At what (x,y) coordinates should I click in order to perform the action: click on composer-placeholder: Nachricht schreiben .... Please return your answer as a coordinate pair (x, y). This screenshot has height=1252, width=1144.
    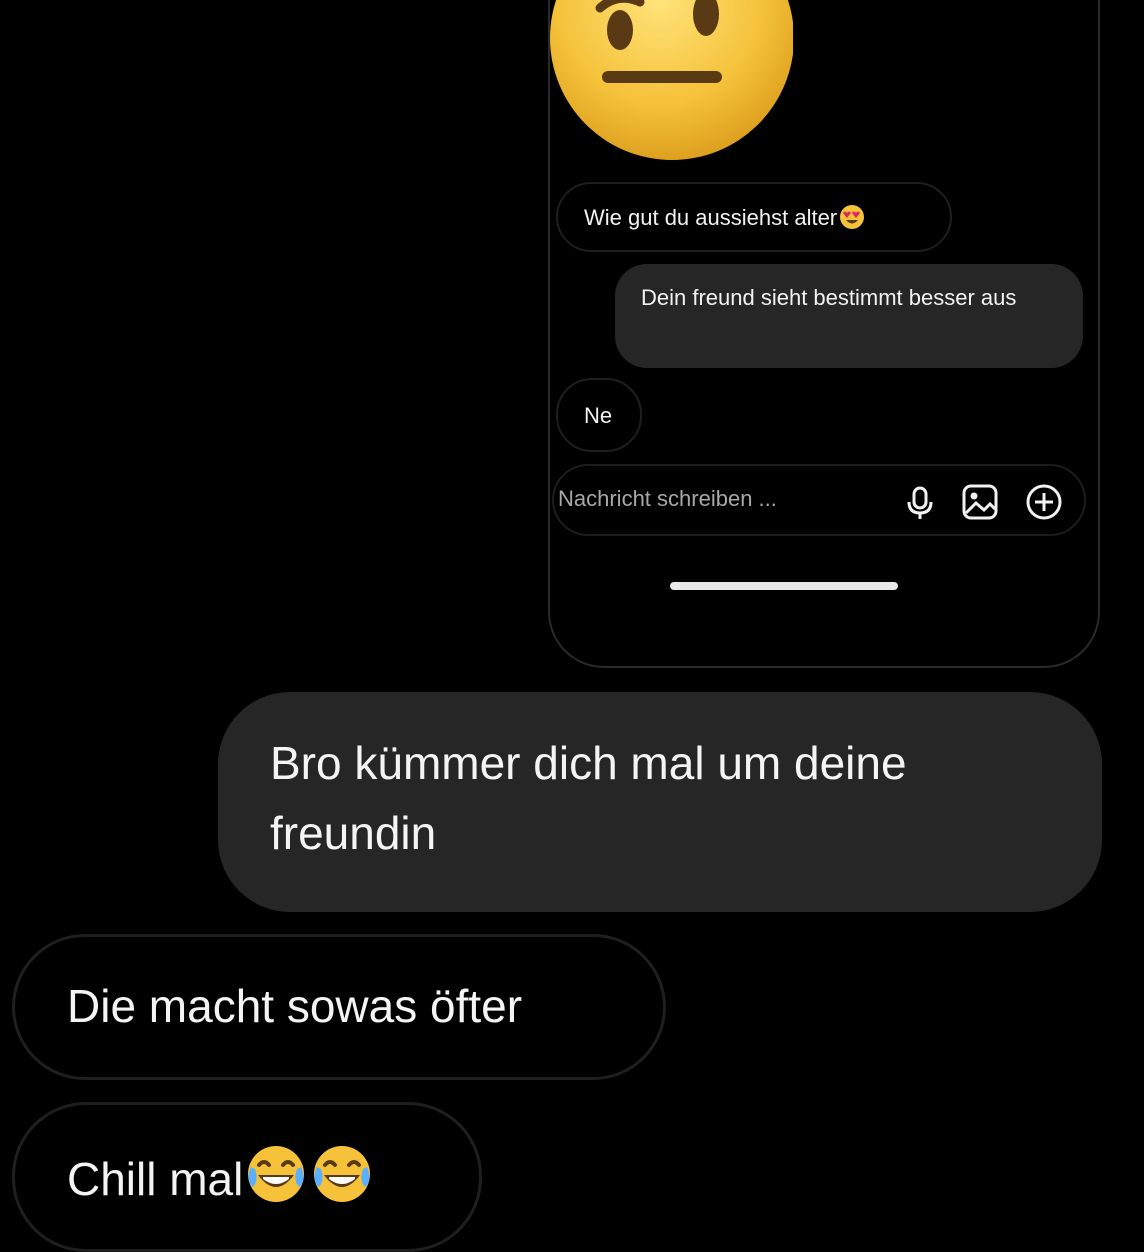
    Looking at the image, I should click on (667, 498).